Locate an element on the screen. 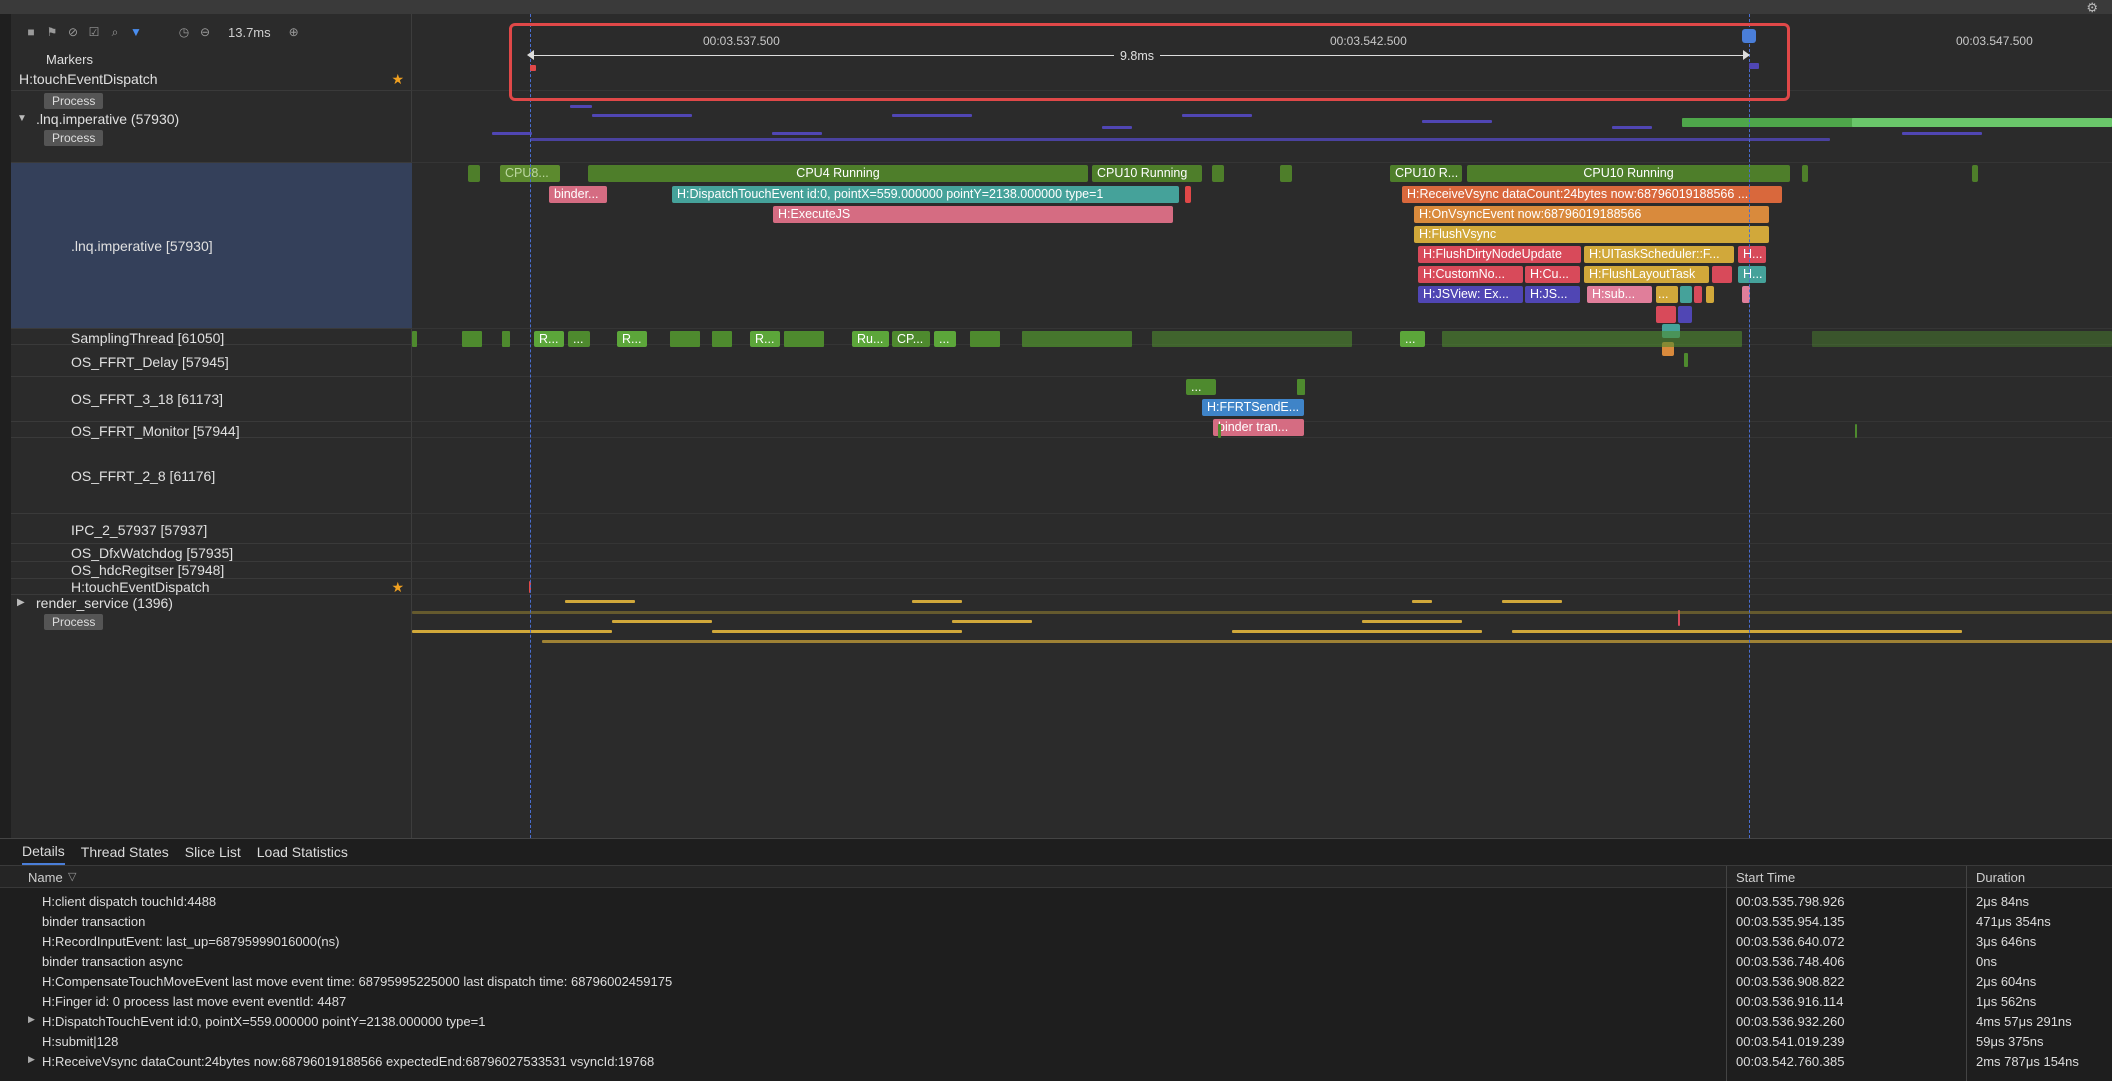 Image resolution: width=2112 pixels, height=1081 pixels. ipc-label: IPC_2_57937 [57937] is located at coordinates (139, 530).